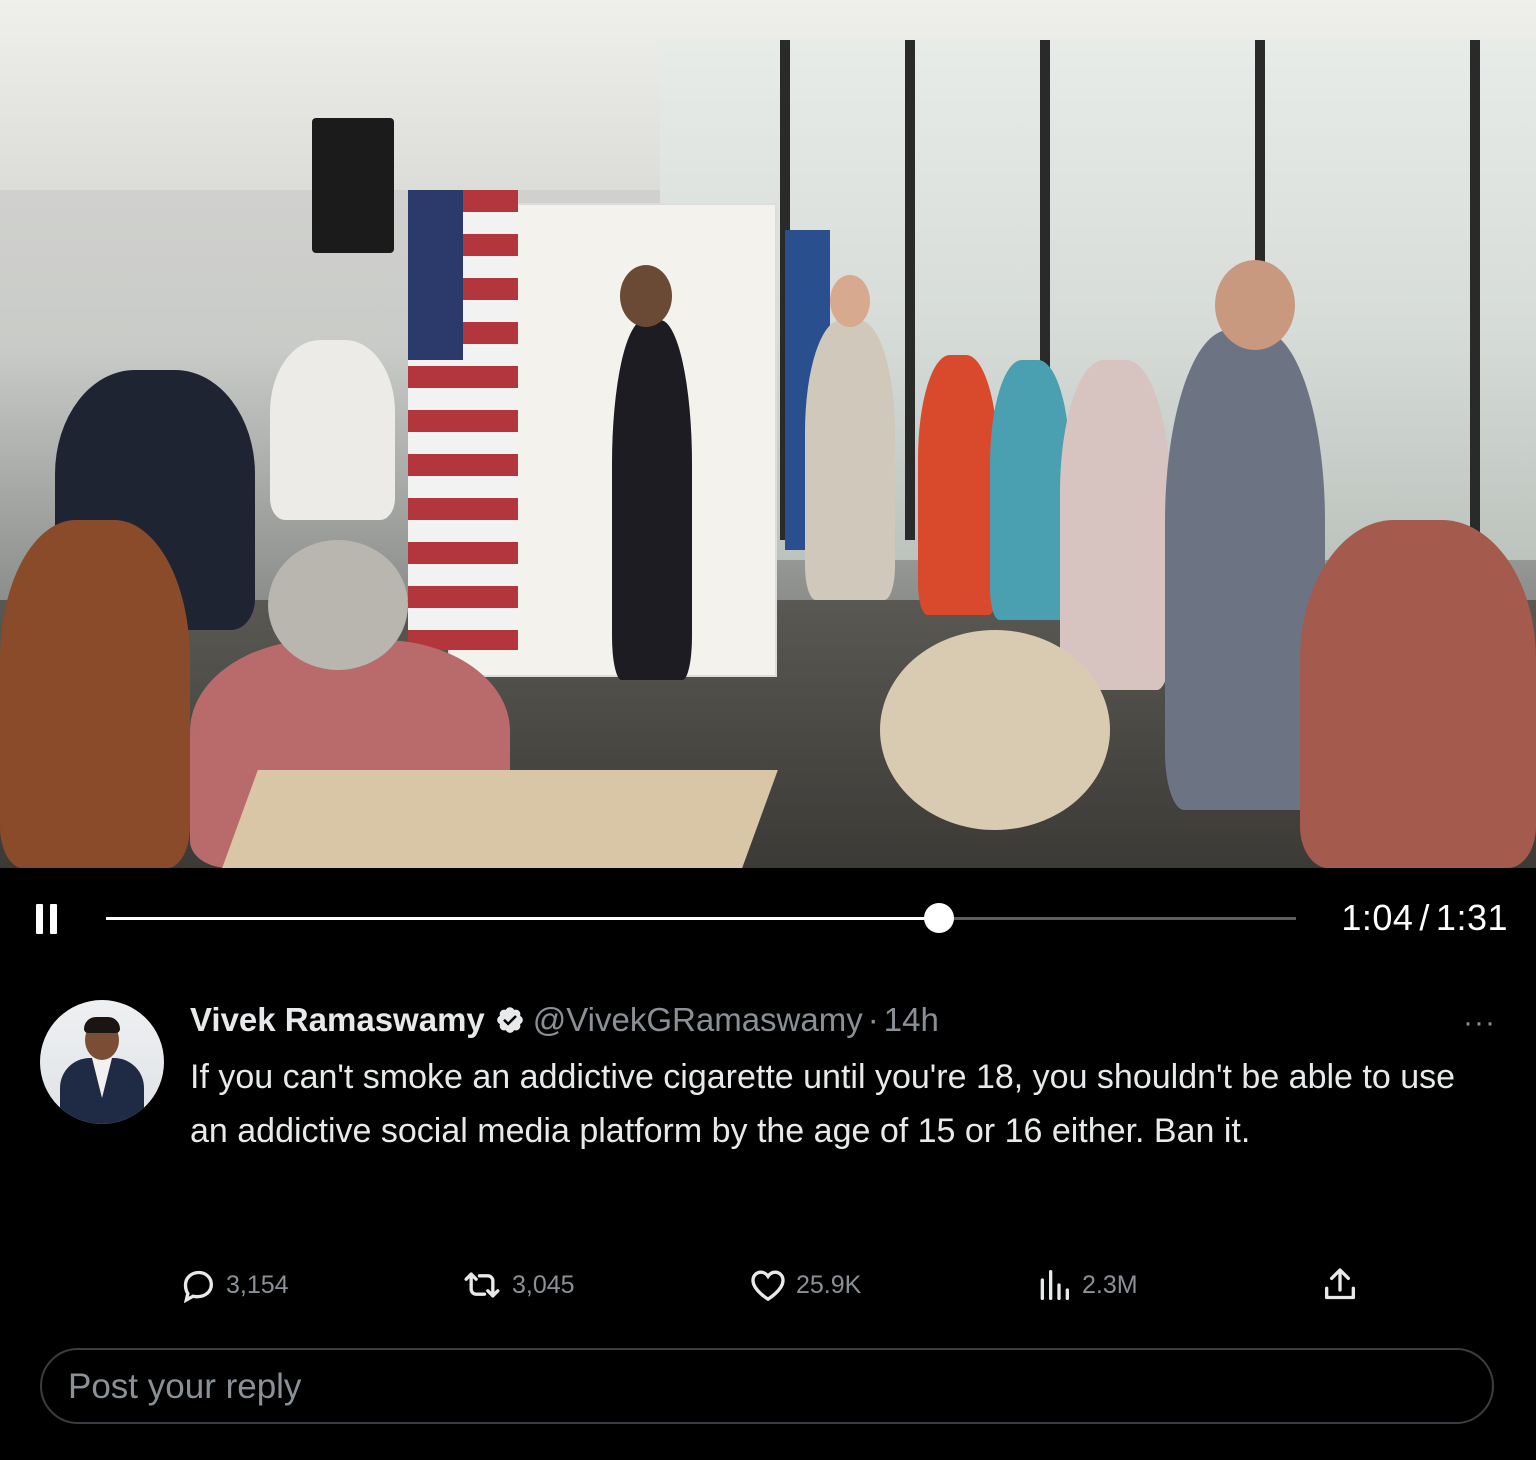 The height and width of the screenshot is (1460, 1536). I want to click on video-frame-speaker-person, so click(652, 500).